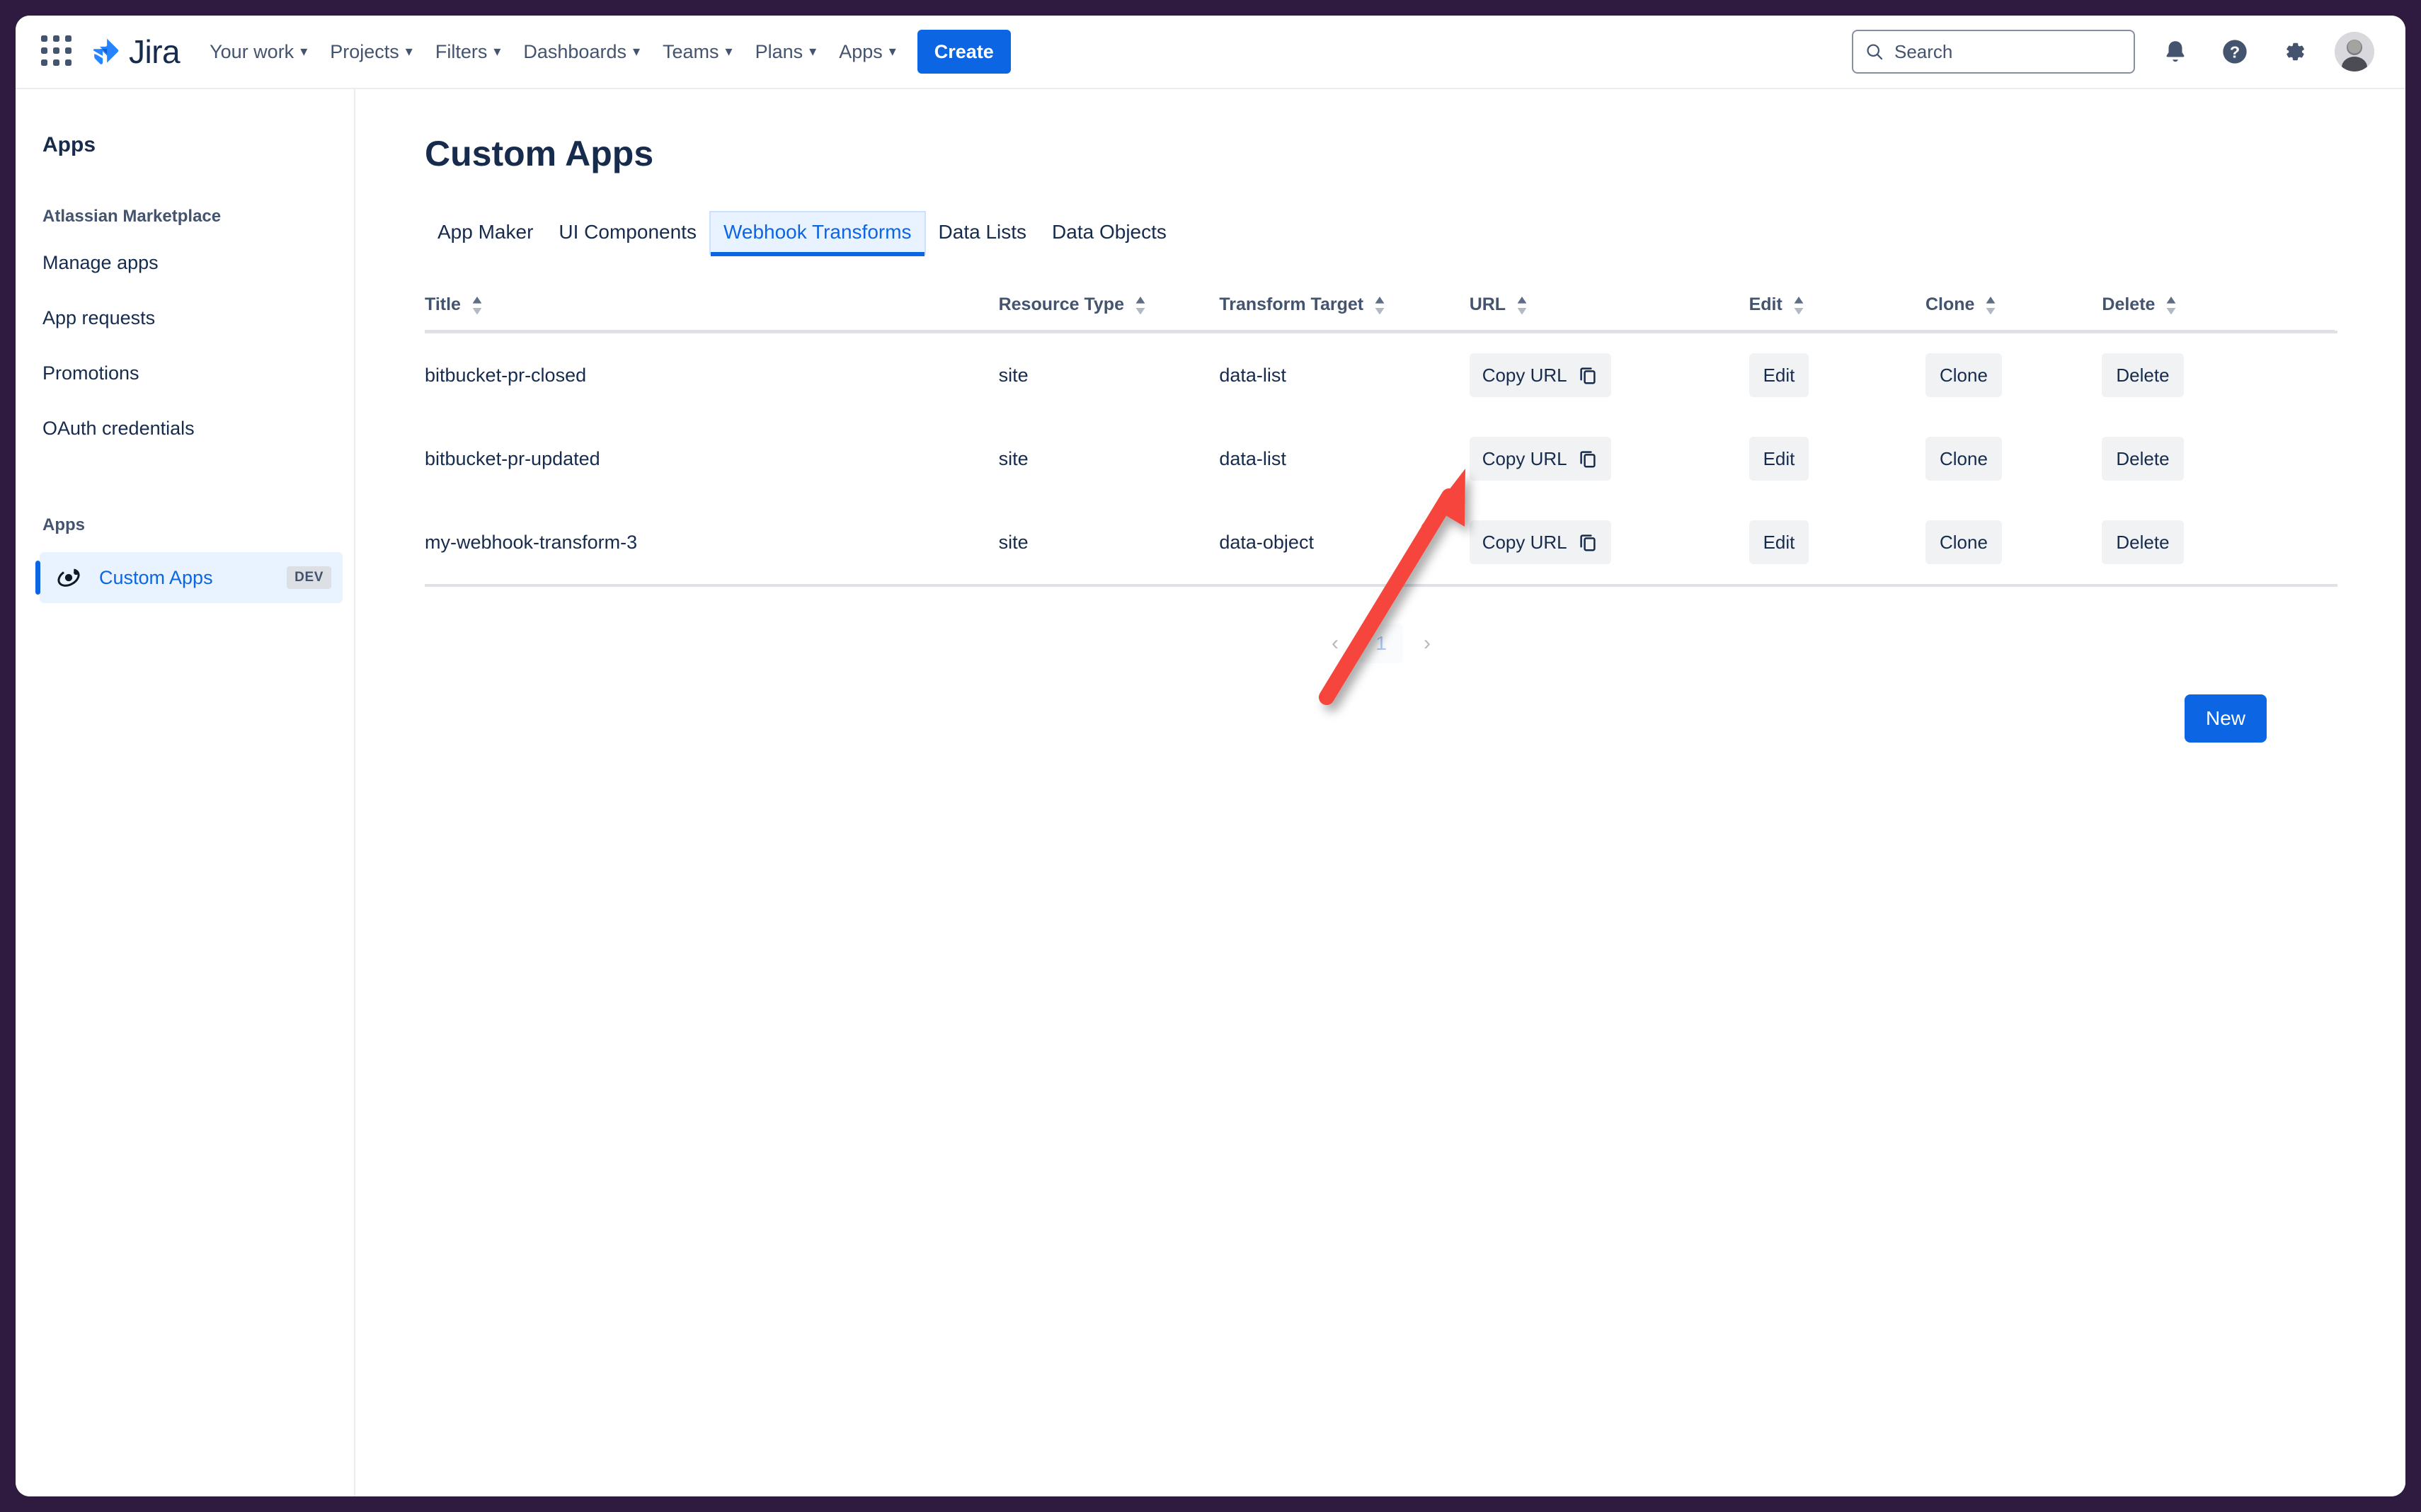 The width and height of the screenshot is (2421, 1512). What do you see at coordinates (1344, 313) in the screenshot?
I see `column-header-transform-target: Transform Target` at bounding box center [1344, 313].